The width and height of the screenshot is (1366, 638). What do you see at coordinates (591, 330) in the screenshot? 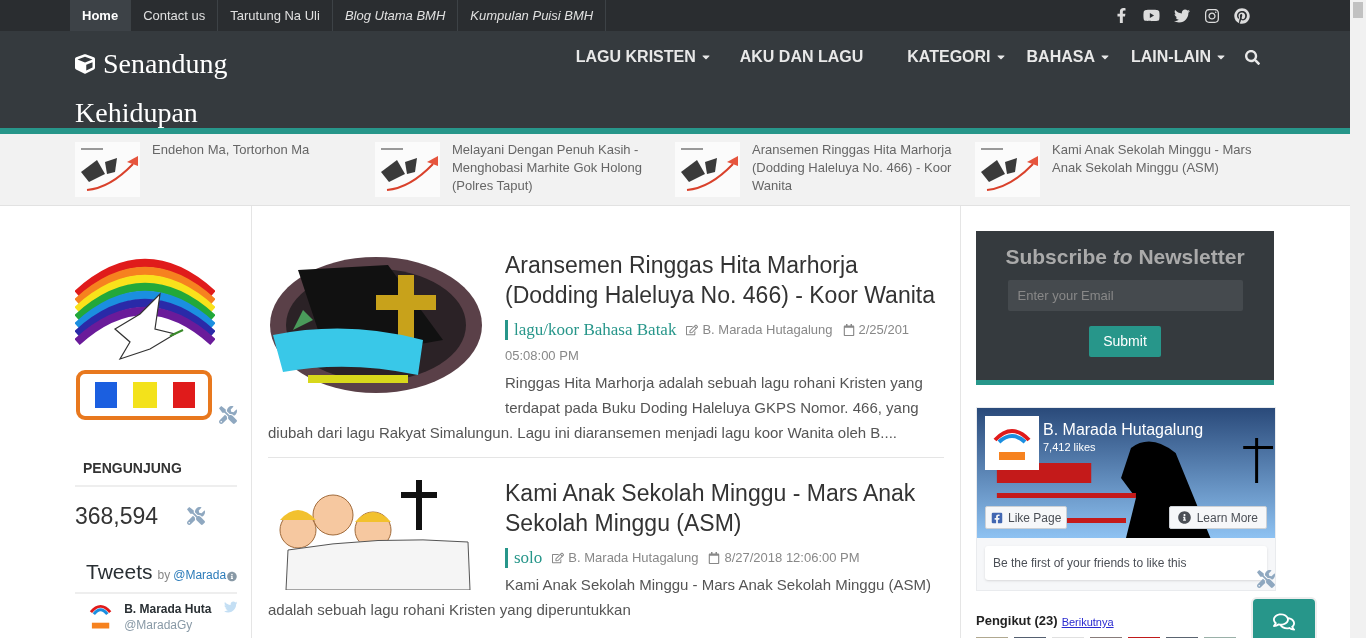
I see `post-category: lagu/koor Bahasa Batak` at bounding box center [591, 330].